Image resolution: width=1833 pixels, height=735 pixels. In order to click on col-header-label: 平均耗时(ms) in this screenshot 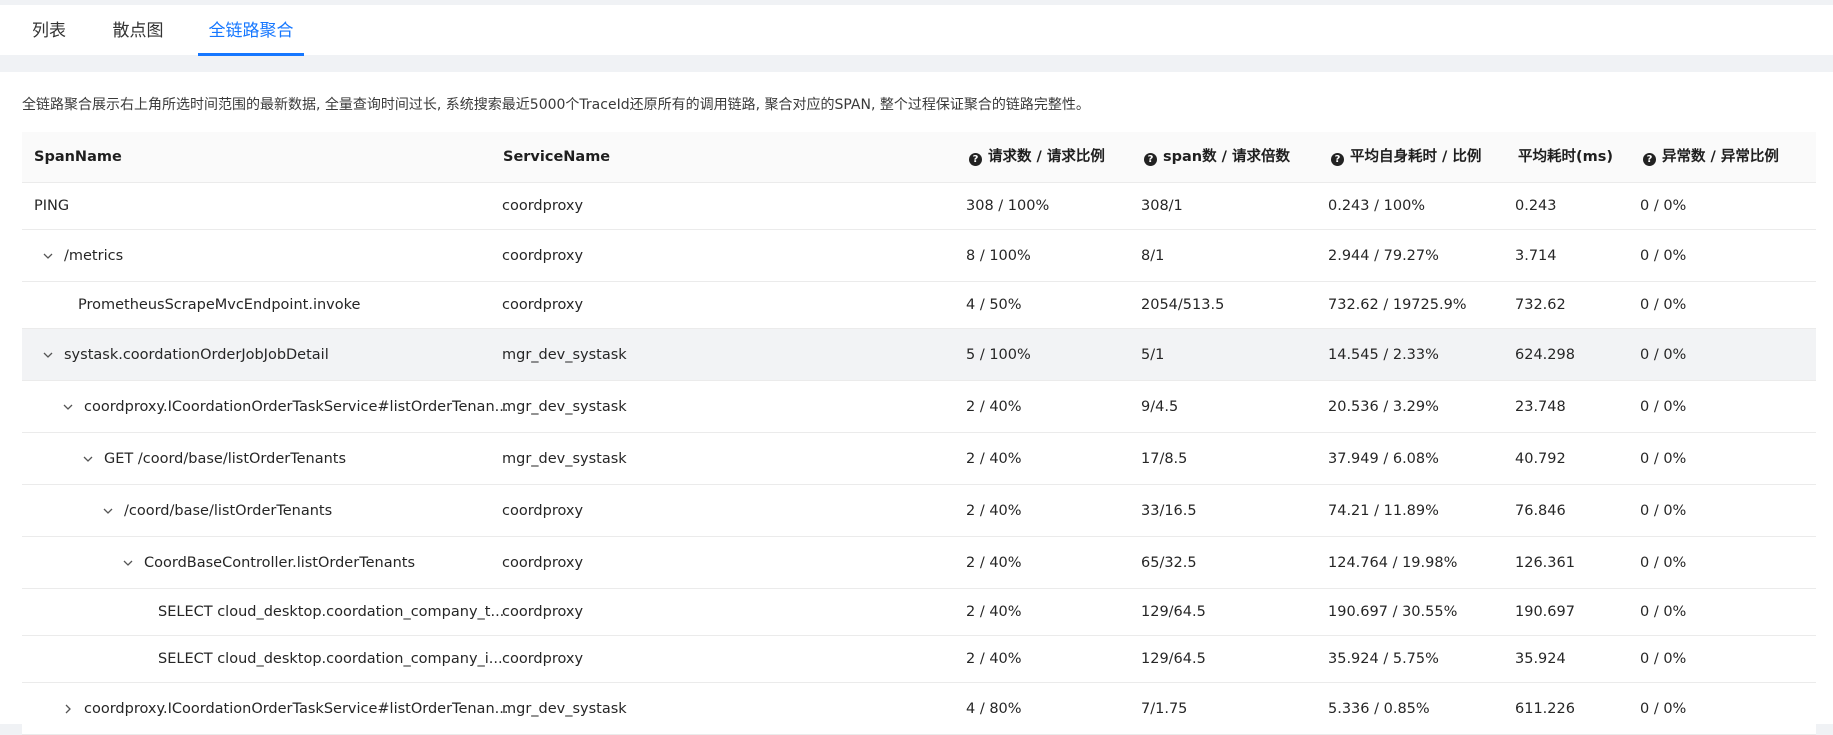, I will do `click(1565, 157)`.